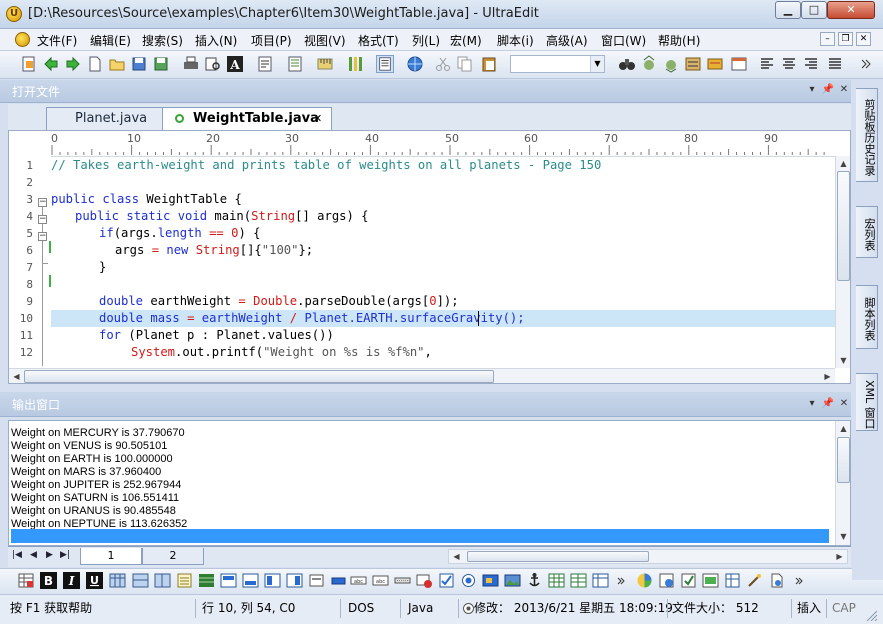 The width and height of the screenshot is (883, 624). What do you see at coordinates (71, 580) in the screenshot?
I see `italic-icon: I` at bounding box center [71, 580].